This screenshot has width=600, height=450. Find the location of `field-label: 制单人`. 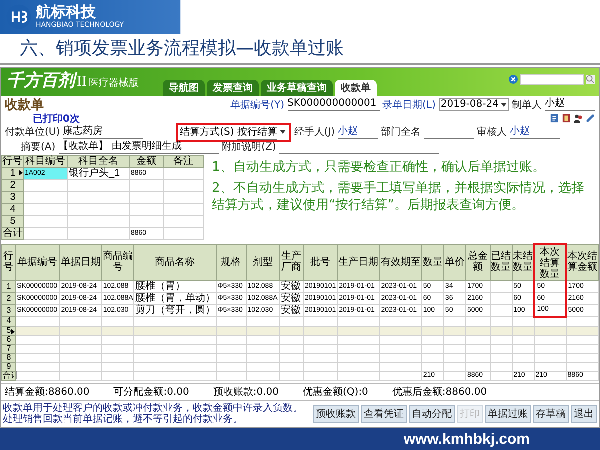

field-label: 制单人 is located at coordinates (527, 105).